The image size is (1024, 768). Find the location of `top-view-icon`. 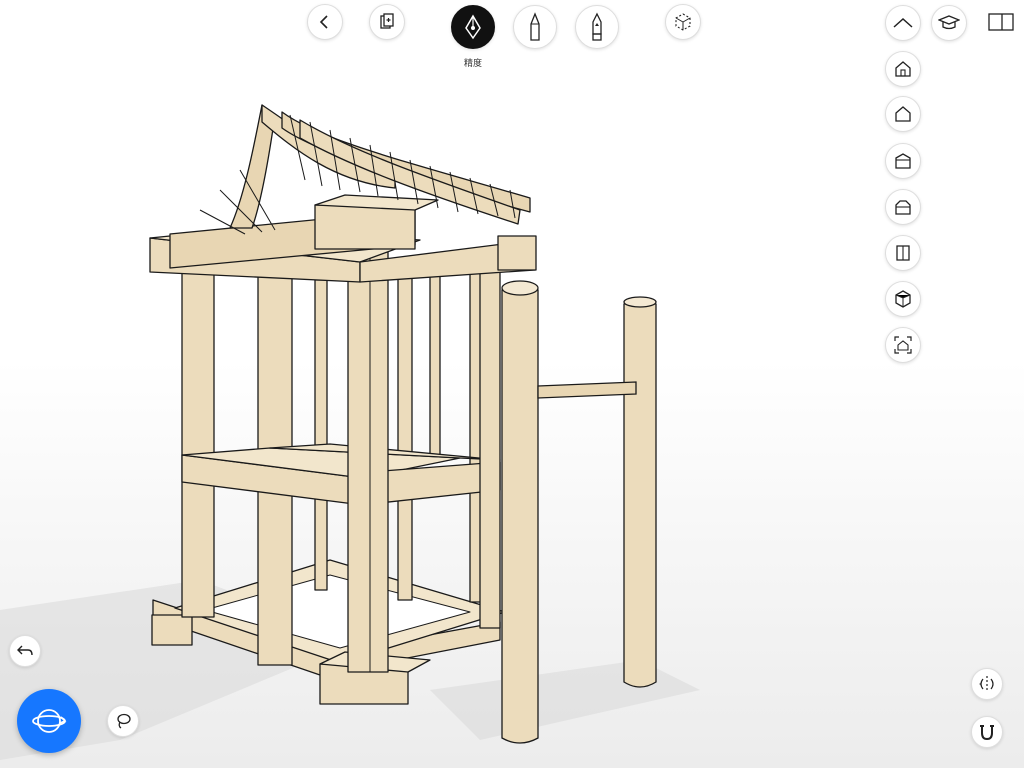

top-view-icon is located at coordinates (903, 114).